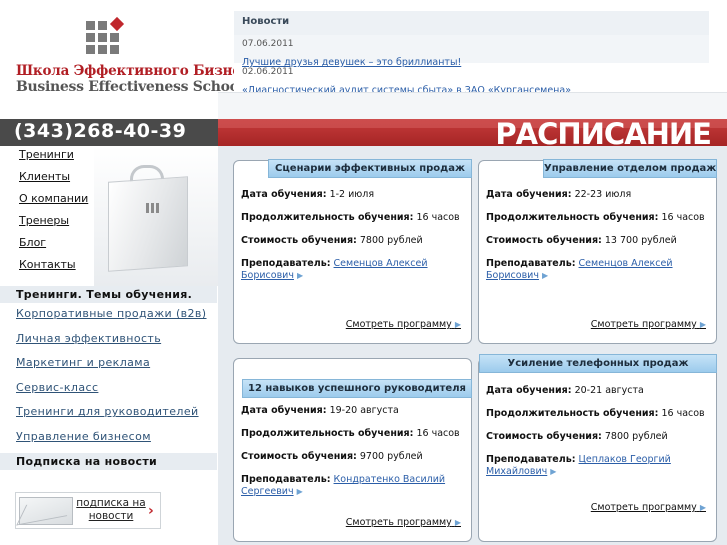 The image size is (727, 545). Describe the element at coordinates (47, 201) in the screenshot. I see `nav-item-about: О компании` at that location.